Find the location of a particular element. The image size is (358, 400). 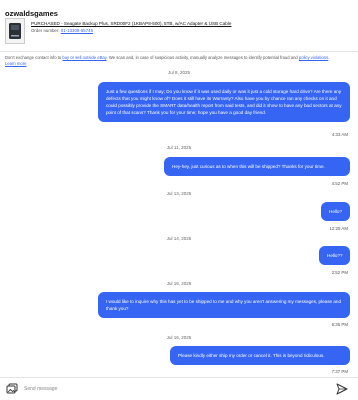

message-timestamp: 6:35 PM is located at coordinates (339, 324).